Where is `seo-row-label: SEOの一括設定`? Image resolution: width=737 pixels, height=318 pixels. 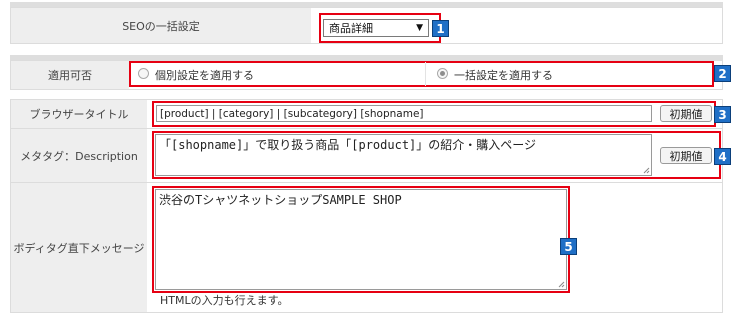 seo-row-label: SEOの一括設定 is located at coordinates (161, 25).